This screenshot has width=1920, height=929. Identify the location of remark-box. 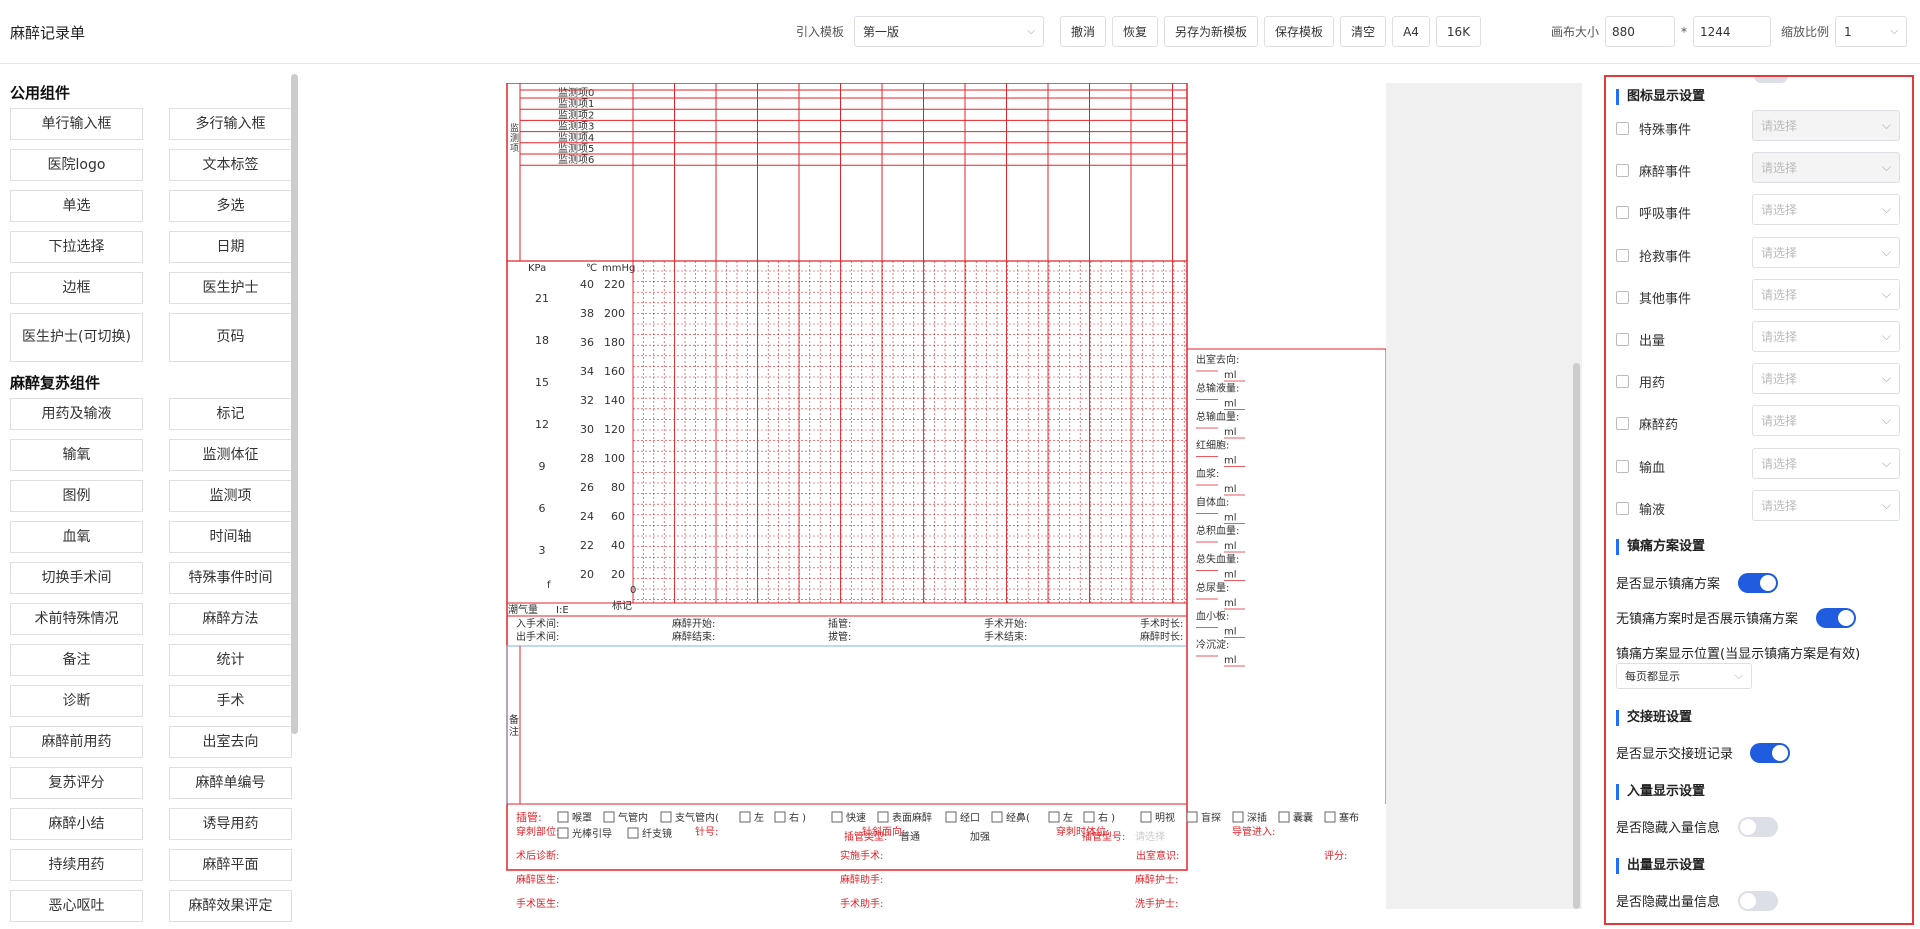
(847, 725).